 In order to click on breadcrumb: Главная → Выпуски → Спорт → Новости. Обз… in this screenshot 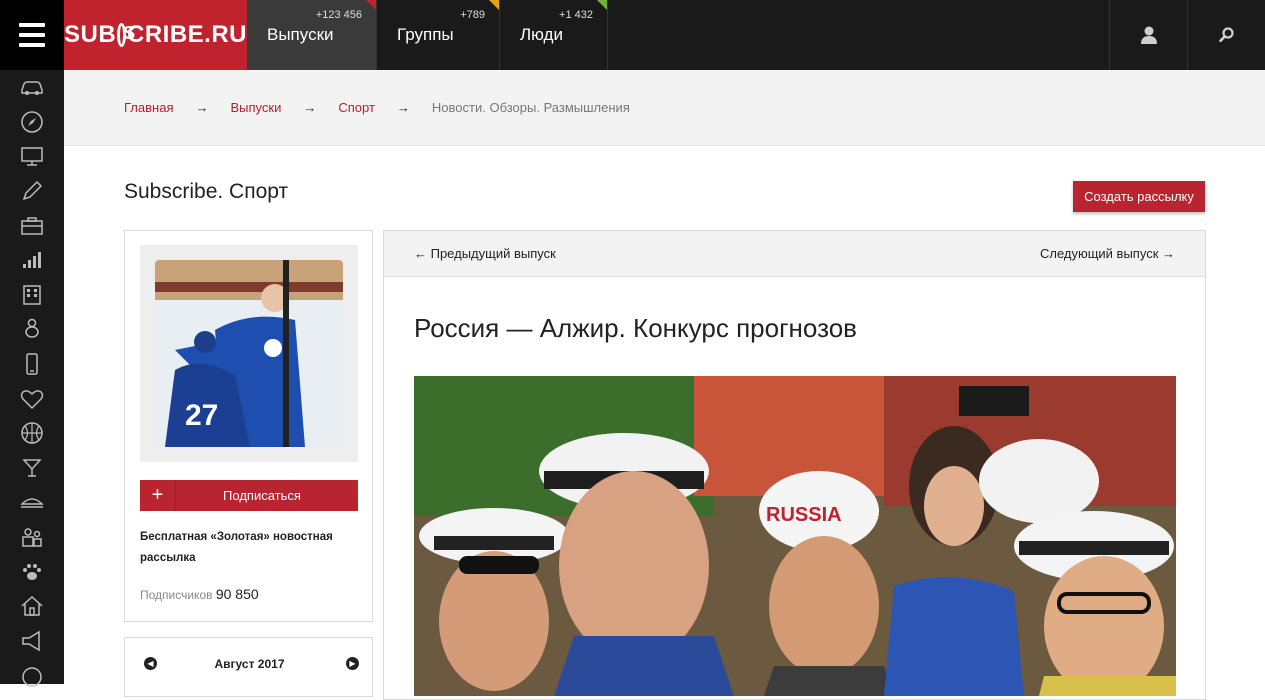, I will do `click(664, 108)`.